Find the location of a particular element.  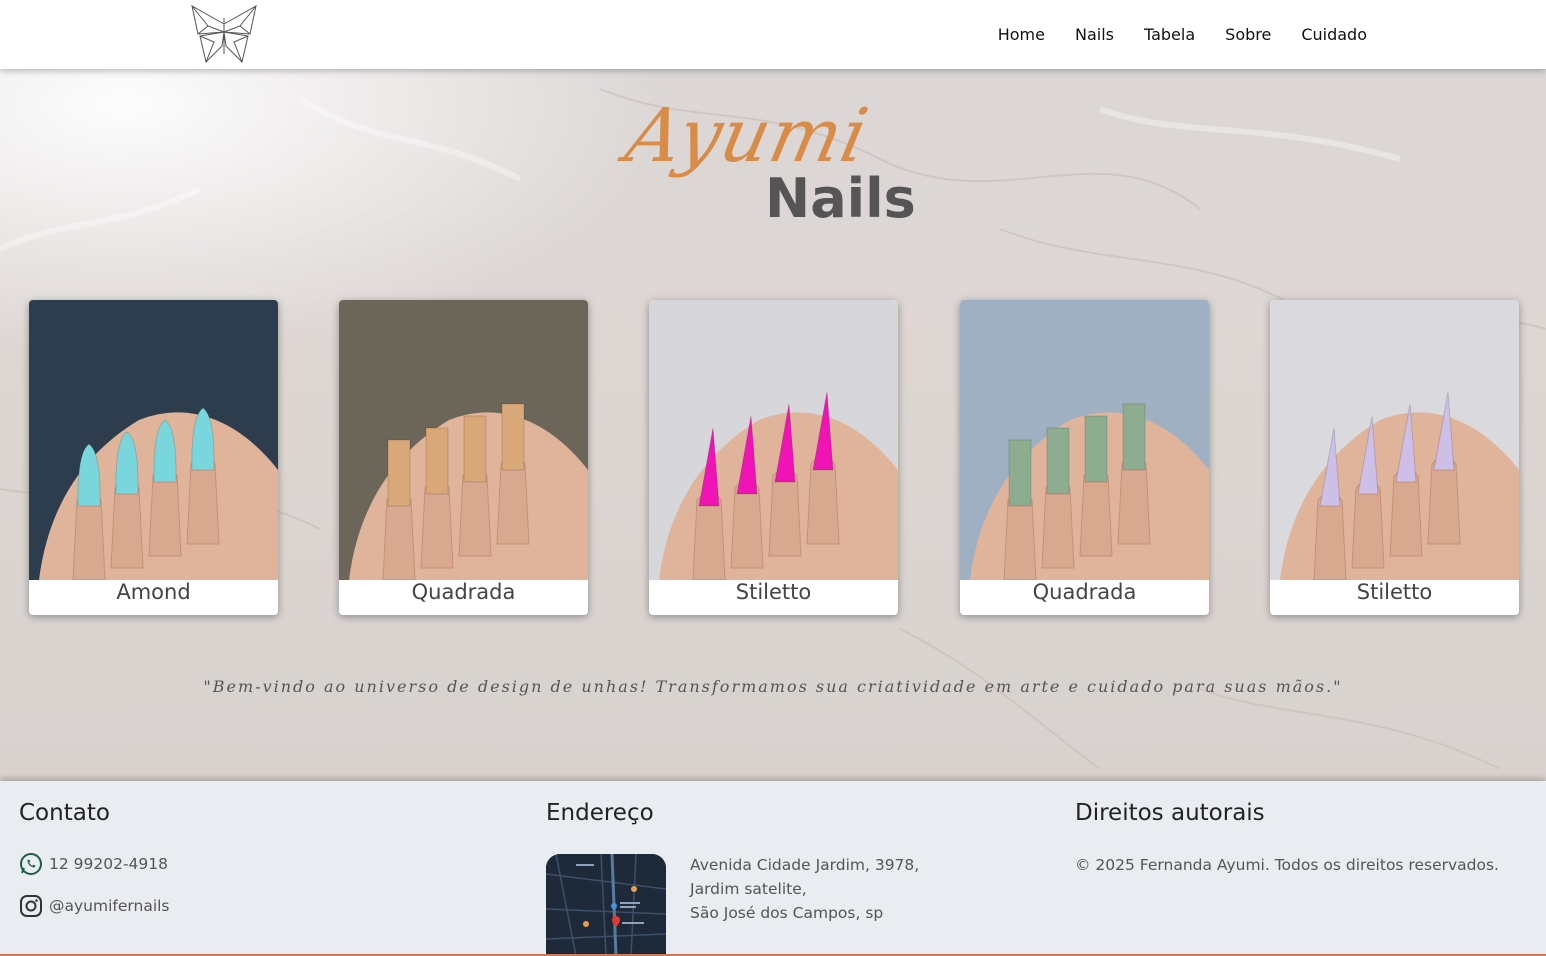

phone-link: 12 99202-4918 is located at coordinates (93, 864).